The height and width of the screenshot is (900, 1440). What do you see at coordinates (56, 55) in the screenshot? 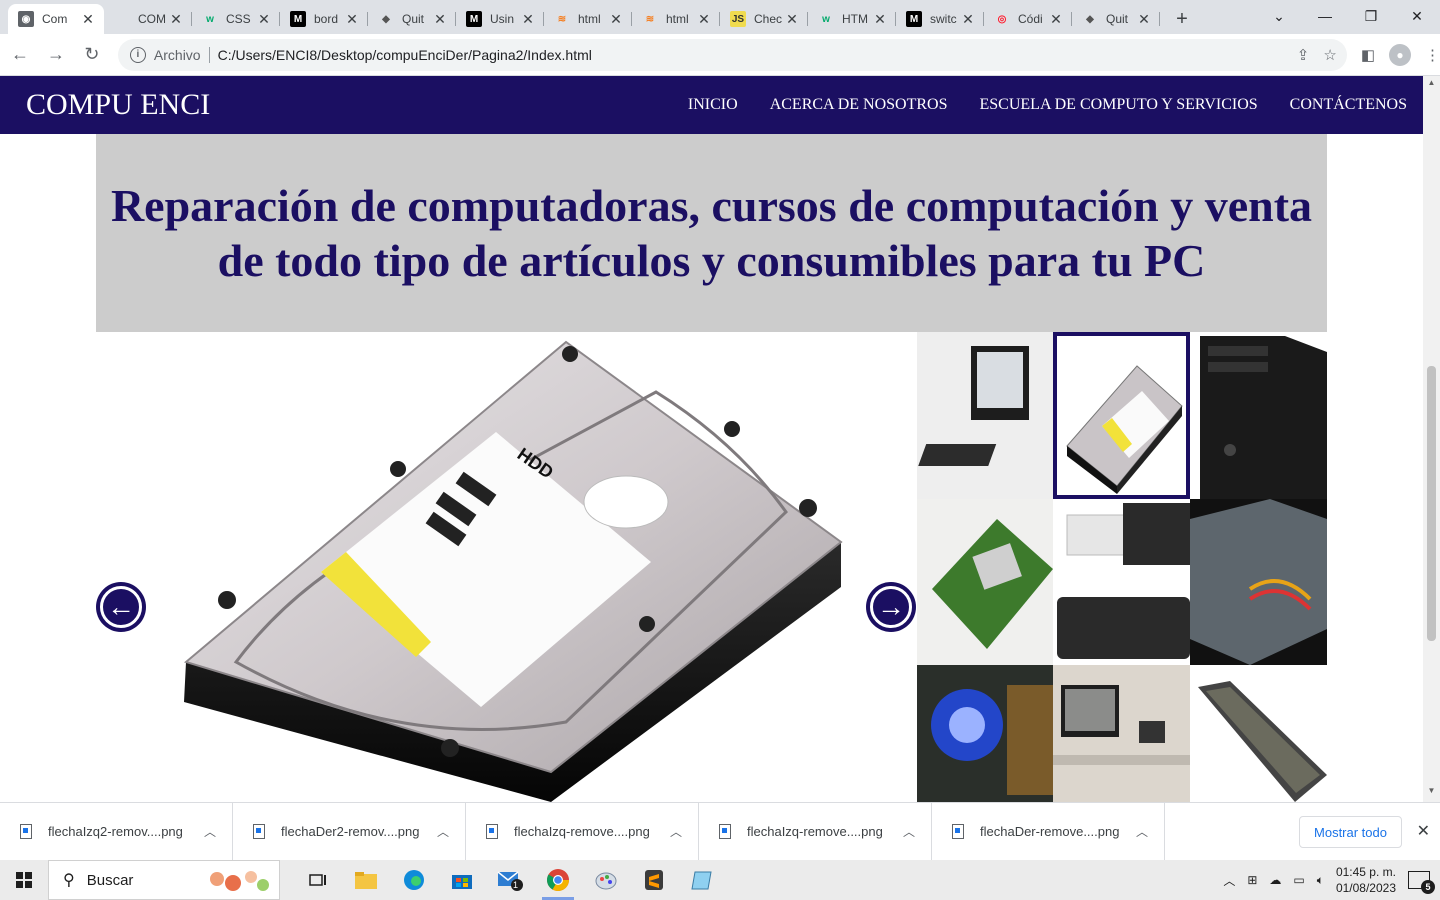
I see `forward-button: →` at bounding box center [56, 55].